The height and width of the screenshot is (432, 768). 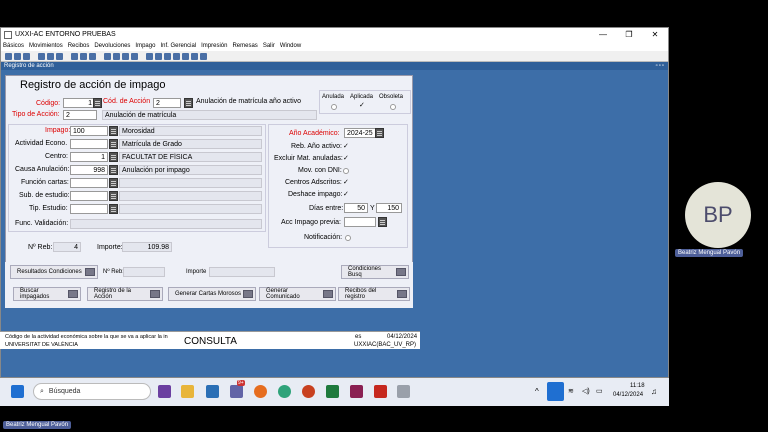 What do you see at coordinates (178, 46) in the screenshot?
I see `menu-inf-gerencial: Inf. Gerencial` at bounding box center [178, 46].